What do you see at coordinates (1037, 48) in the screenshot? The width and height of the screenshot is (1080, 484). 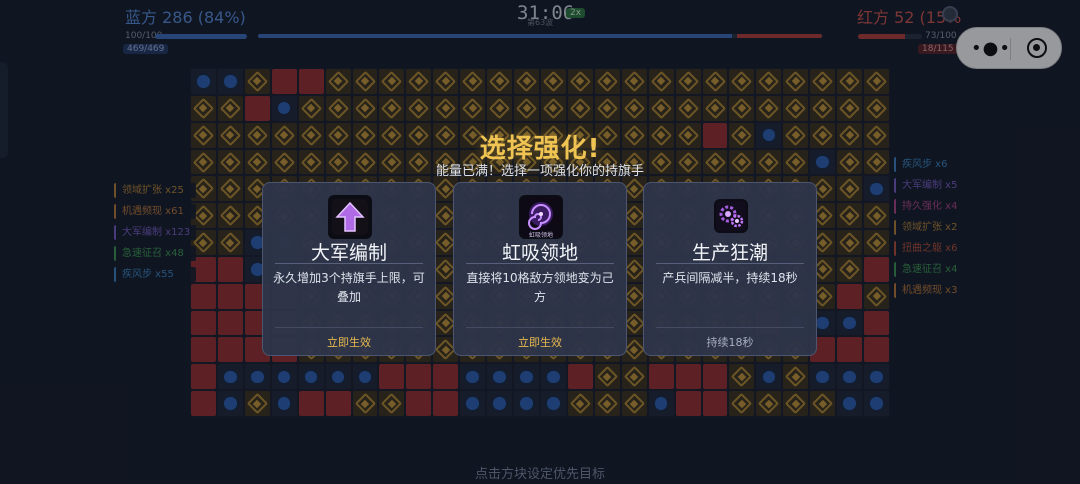 I see `close-icon` at bounding box center [1037, 48].